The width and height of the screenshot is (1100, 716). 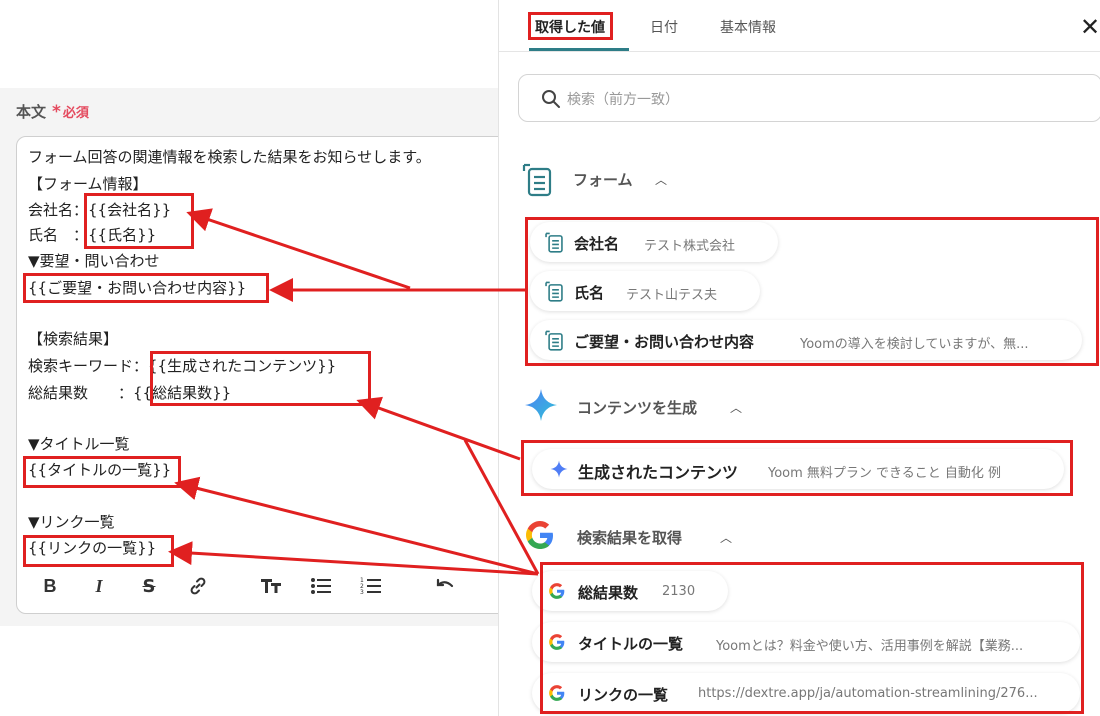 I want to click on value-chip-preview: Yoom 無料プラン できること 自動化 例, so click(x=885, y=473).